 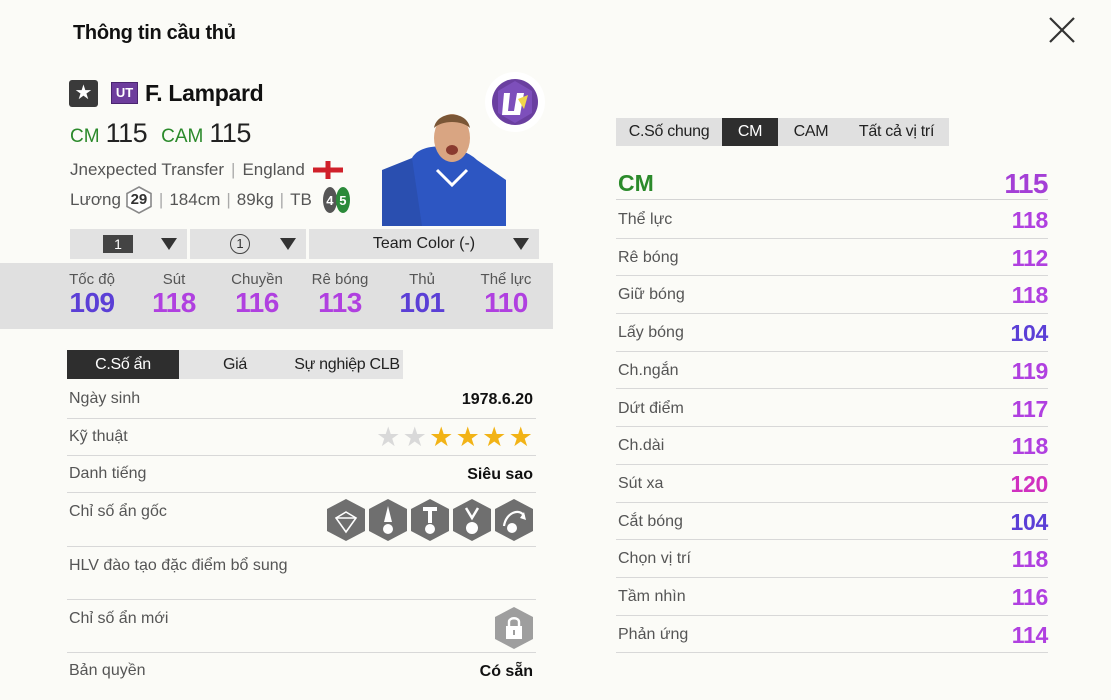 I want to click on rank-dropdown: 1, so click(x=248, y=244).